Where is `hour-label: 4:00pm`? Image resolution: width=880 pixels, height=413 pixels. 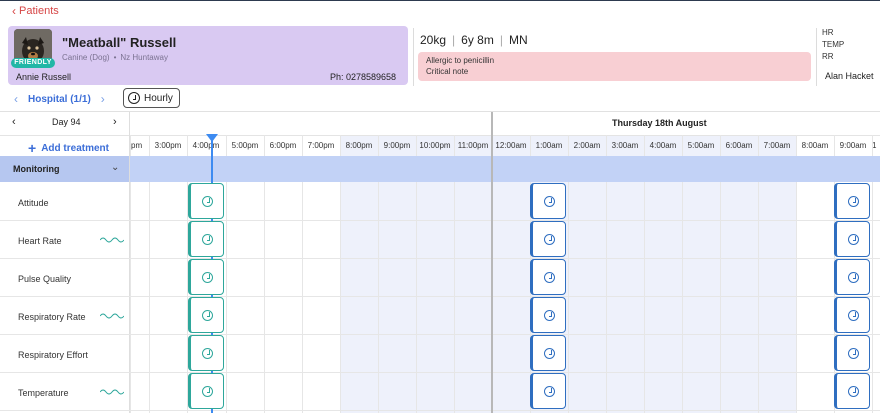
hour-label: 4:00pm is located at coordinates (206, 145).